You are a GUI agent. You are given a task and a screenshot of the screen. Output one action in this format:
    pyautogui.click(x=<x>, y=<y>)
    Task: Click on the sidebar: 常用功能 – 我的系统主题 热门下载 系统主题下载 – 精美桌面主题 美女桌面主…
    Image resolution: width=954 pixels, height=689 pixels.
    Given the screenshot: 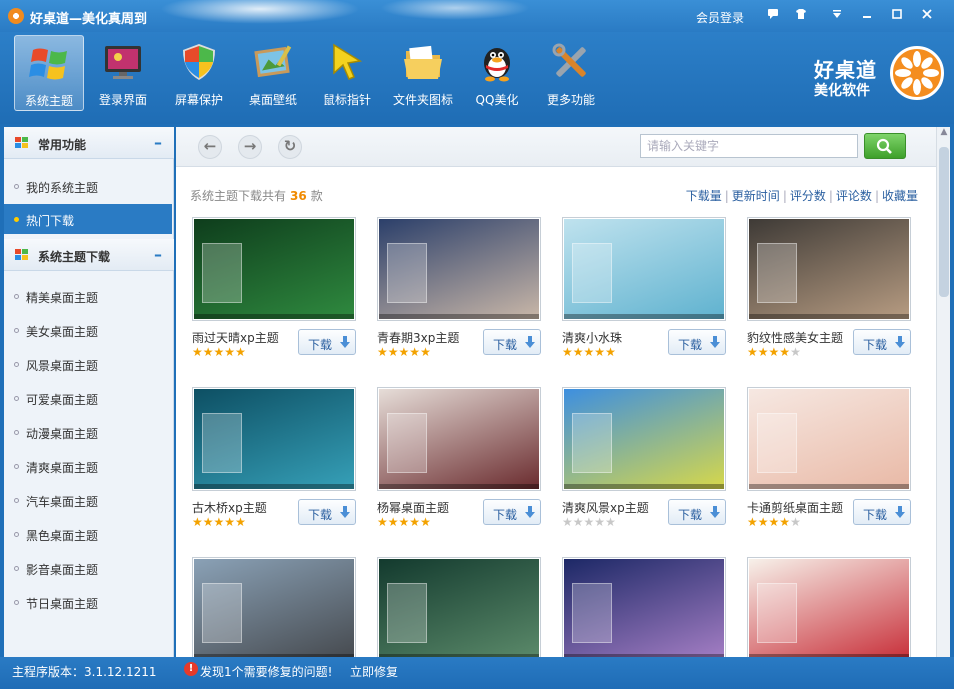 What is the action you would take?
    pyautogui.click(x=89, y=392)
    